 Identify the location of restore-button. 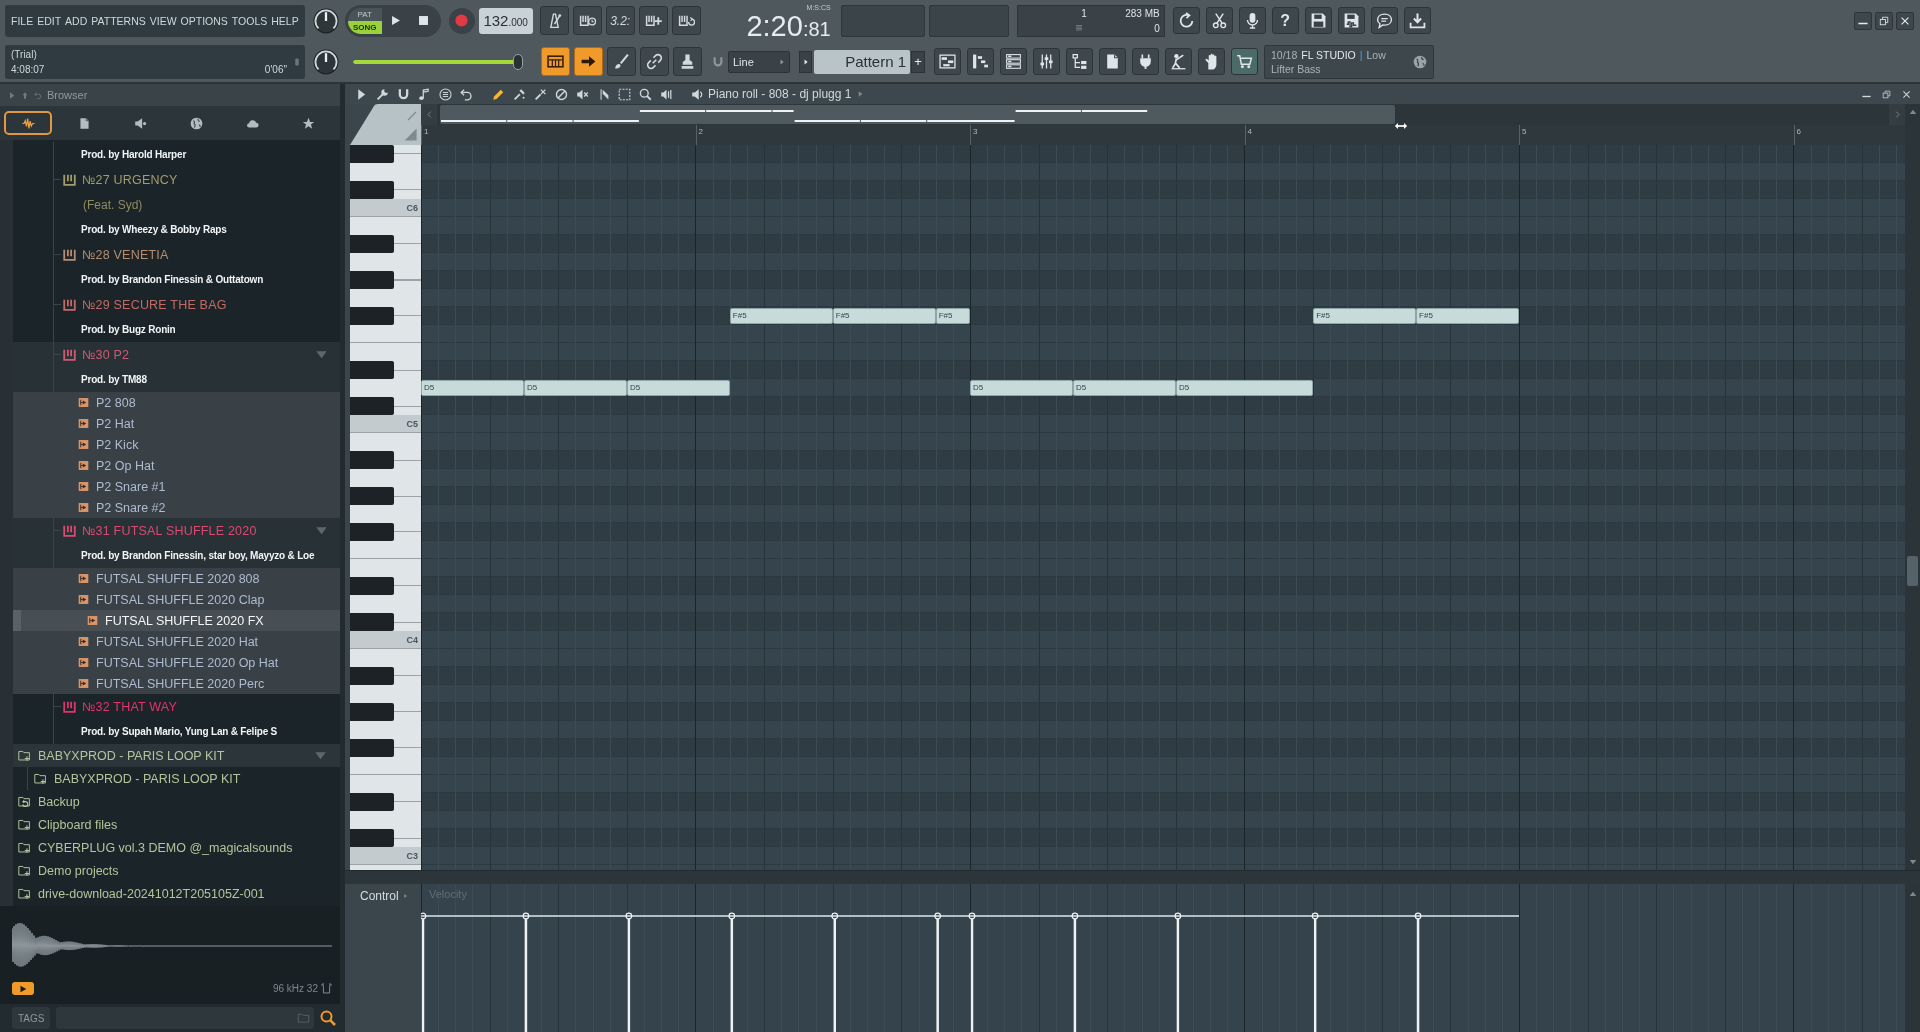
(1884, 20).